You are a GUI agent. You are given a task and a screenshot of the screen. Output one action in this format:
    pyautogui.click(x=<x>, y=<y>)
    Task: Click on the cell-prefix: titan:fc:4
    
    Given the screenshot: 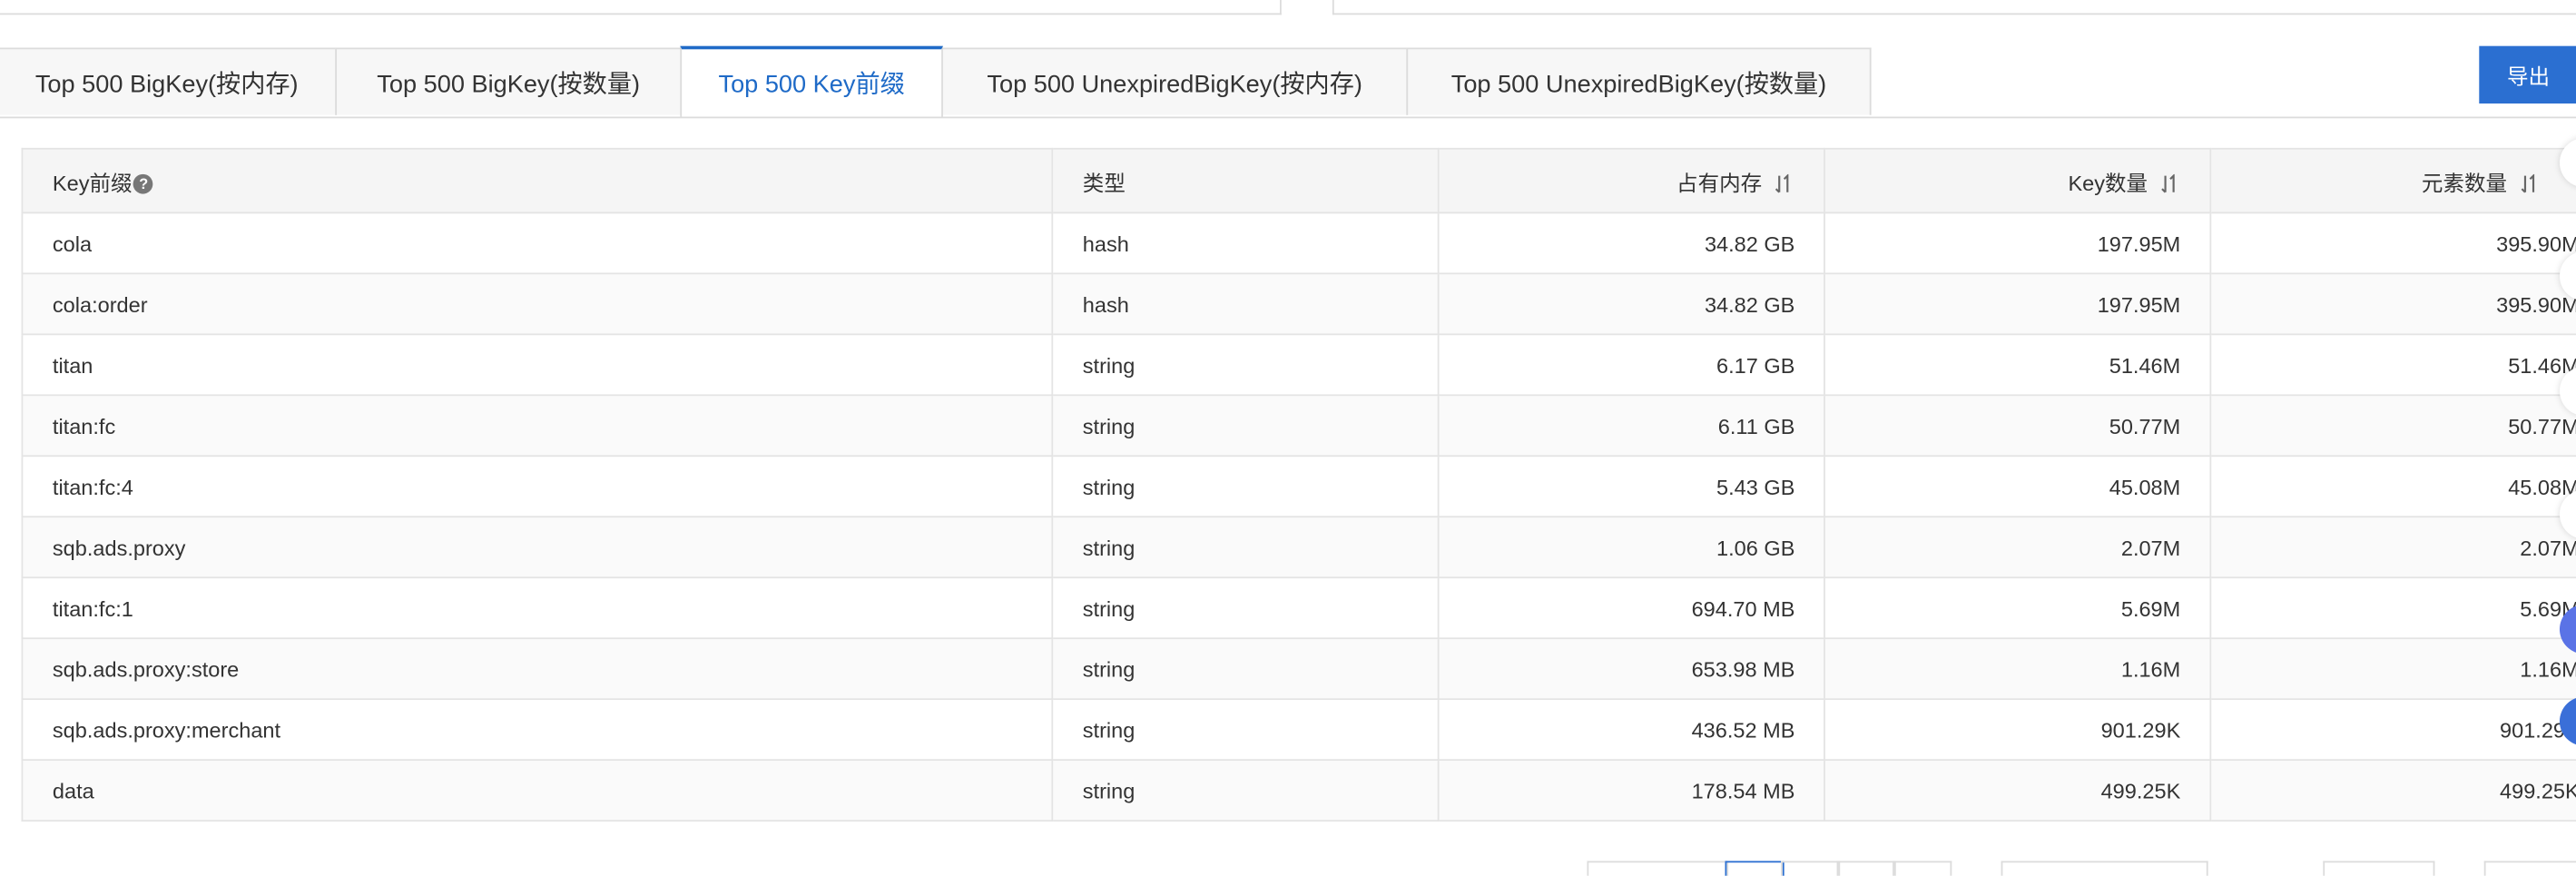 What is the action you would take?
    pyautogui.click(x=537, y=486)
    